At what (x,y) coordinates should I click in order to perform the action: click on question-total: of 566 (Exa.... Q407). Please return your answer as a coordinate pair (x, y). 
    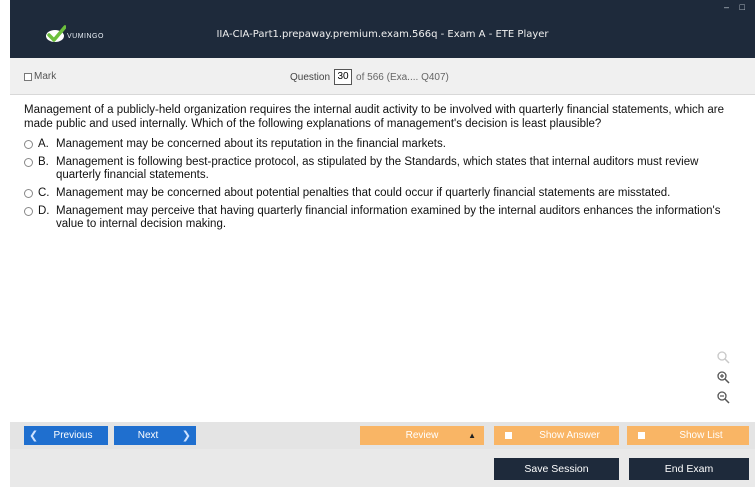
    Looking at the image, I should click on (402, 77).